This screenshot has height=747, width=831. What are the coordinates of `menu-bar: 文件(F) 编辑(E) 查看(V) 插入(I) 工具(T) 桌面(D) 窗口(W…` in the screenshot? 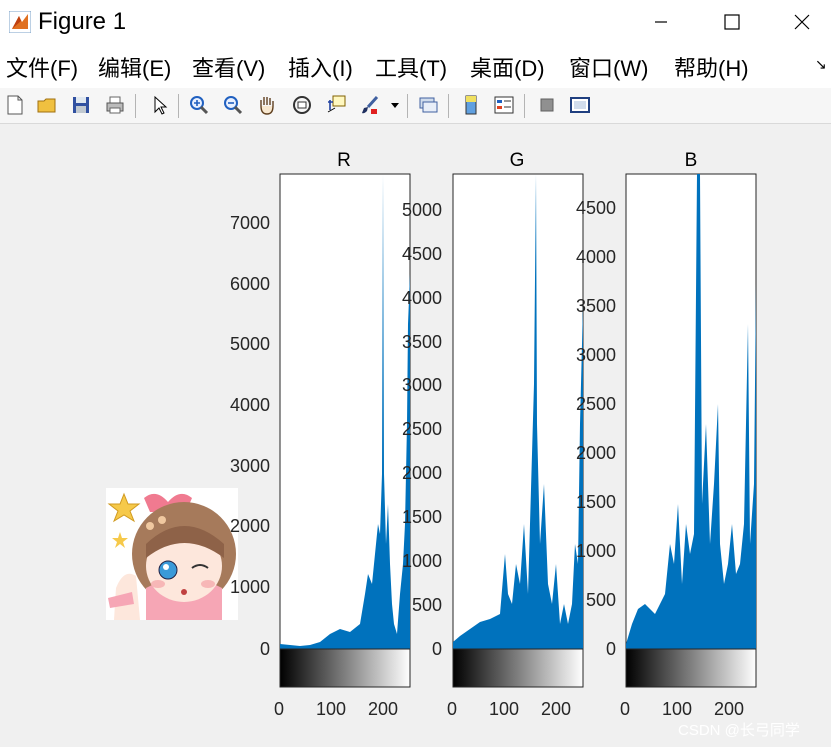 It's located at (415, 66).